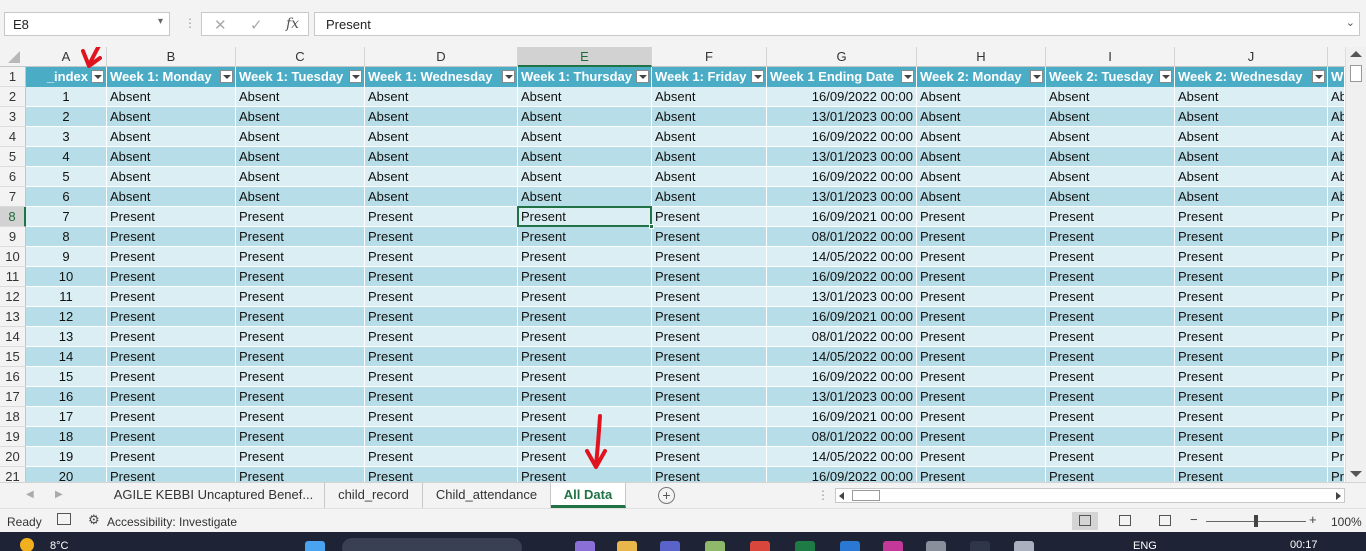 The height and width of the screenshot is (551, 1366). Describe the element at coordinates (842, 77) in the screenshot. I see `table-header-cell: Week 1 Ending Date` at that location.